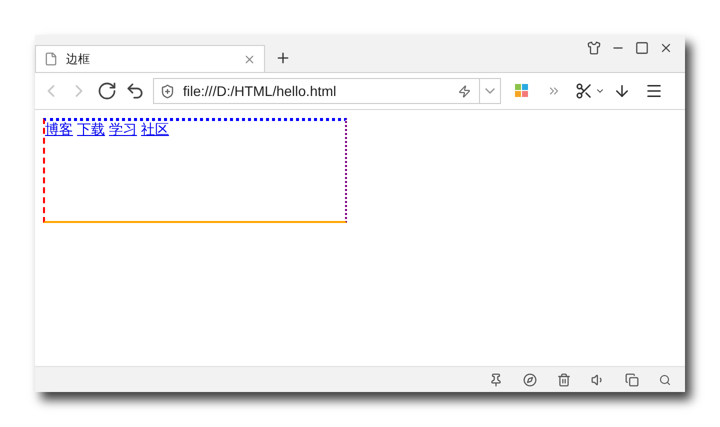 Image resolution: width=720 pixels, height=427 pixels. I want to click on reload-icon, so click(107, 91).